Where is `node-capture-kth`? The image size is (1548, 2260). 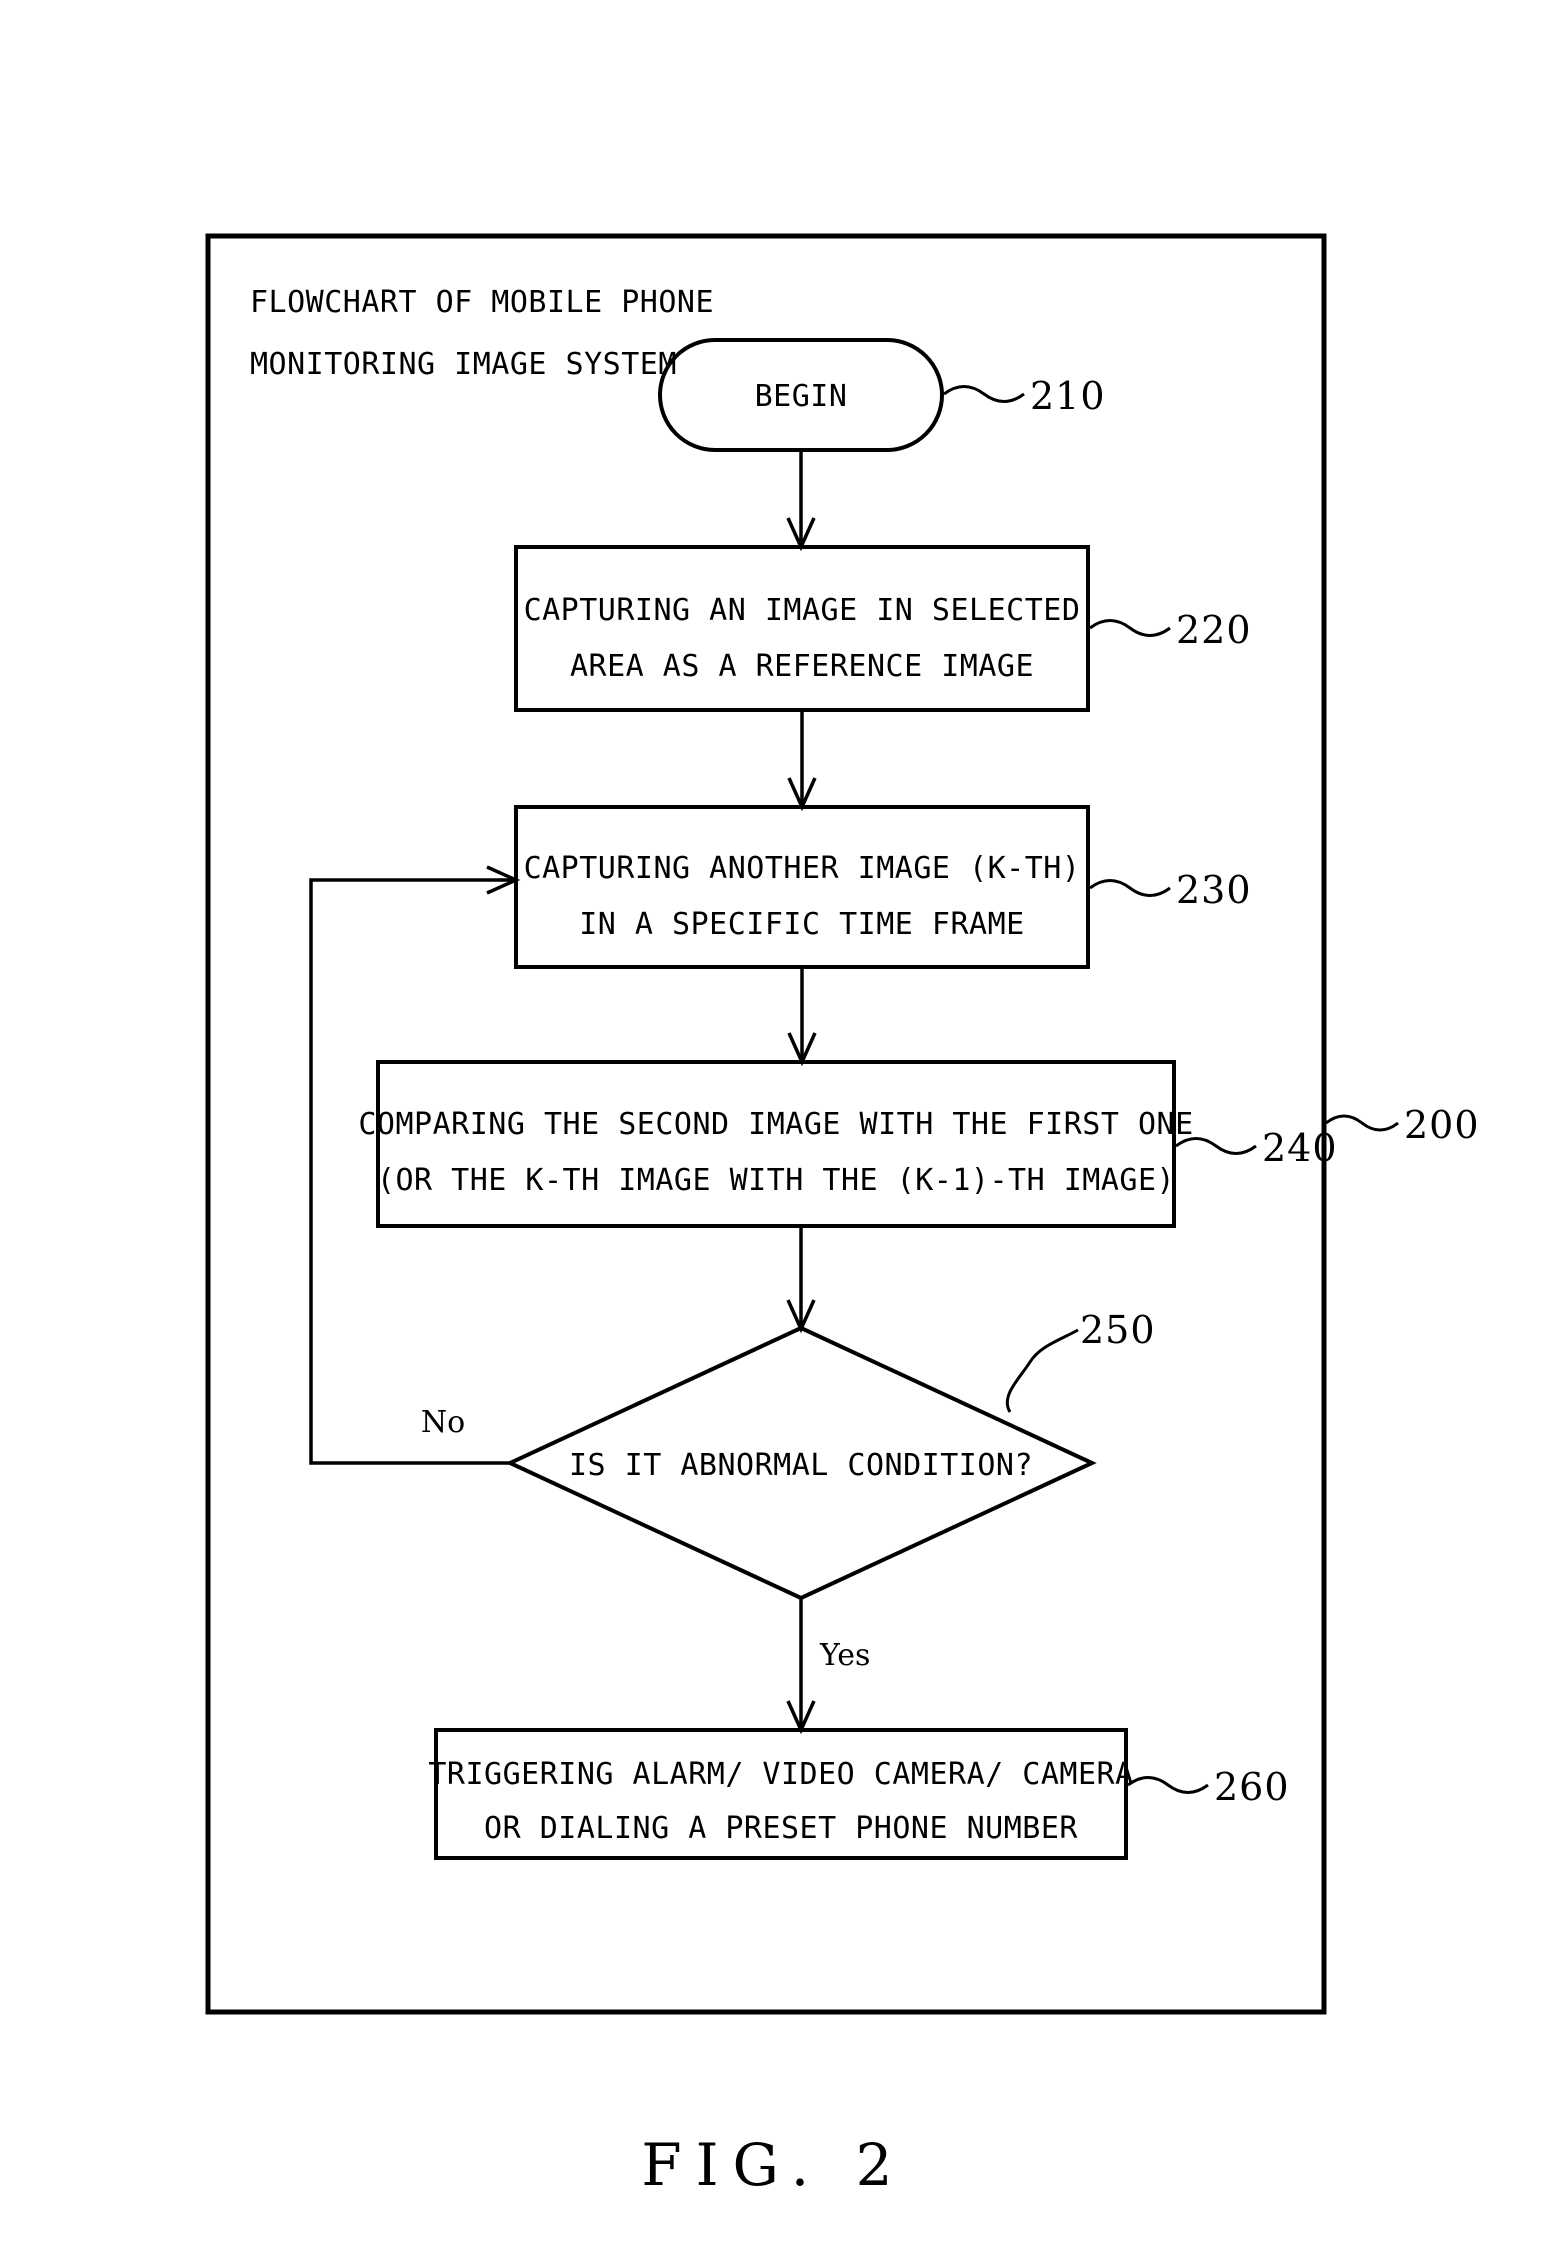 node-capture-kth is located at coordinates (802, 887).